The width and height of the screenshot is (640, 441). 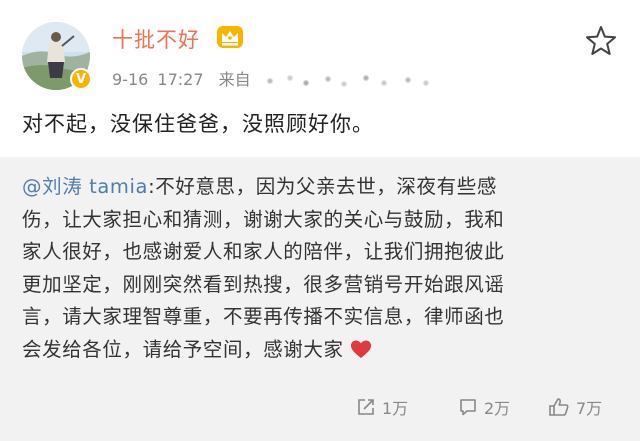 What do you see at coordinates (263, 219) in the screenshot?
I see `repost-line: 伤，让大家担心和猜测，谢谢大家的关心与鼓励，我和` at bounding box center [263, 219].